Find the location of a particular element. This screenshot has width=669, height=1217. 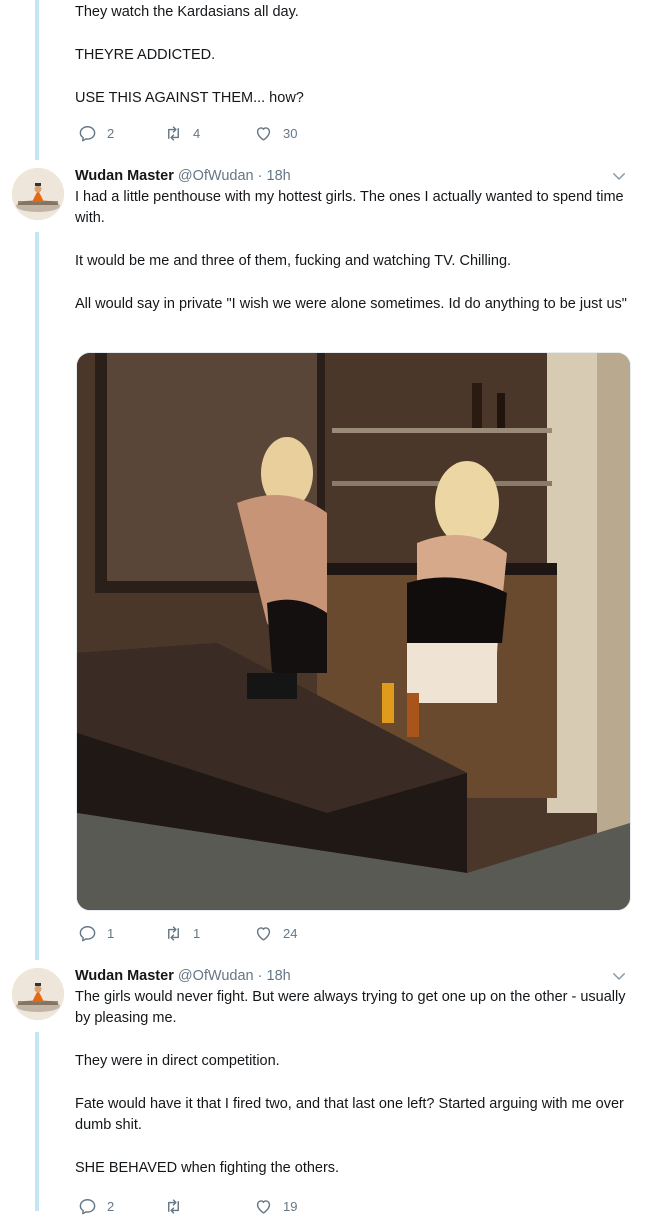

tweet-3-header: Wudan Master @OfWudan · 18h is located at coordinates (183, 976).